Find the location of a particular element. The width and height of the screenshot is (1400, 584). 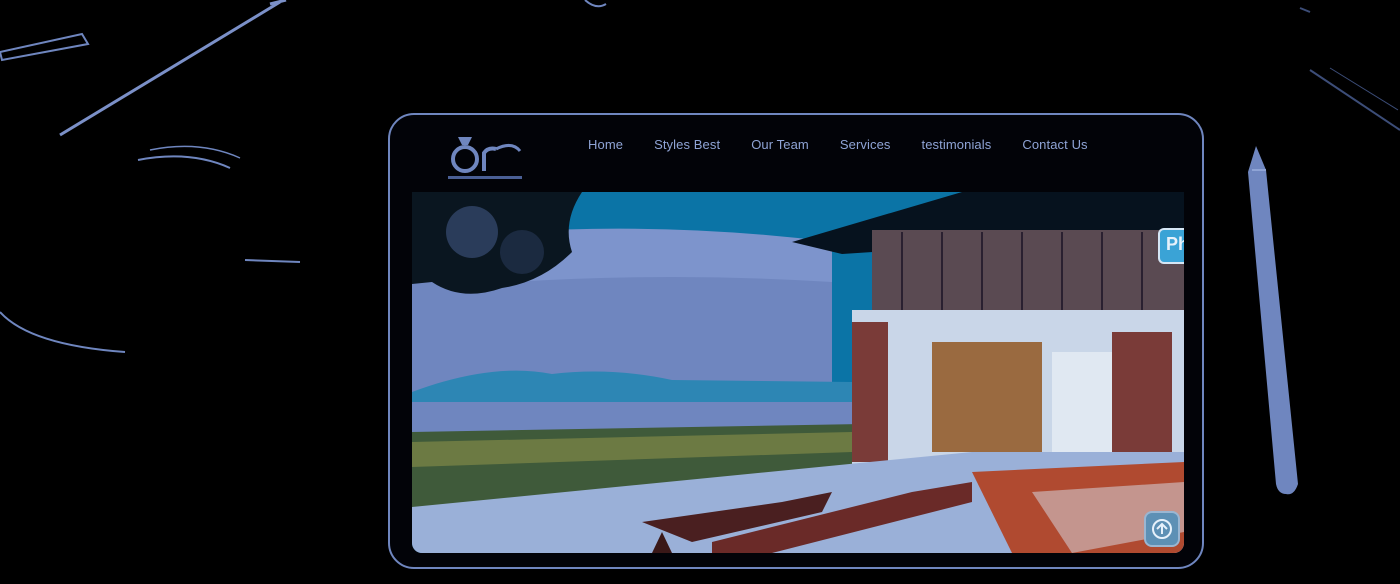

scroll-to-top-button is located at coordinates (1162, 529).